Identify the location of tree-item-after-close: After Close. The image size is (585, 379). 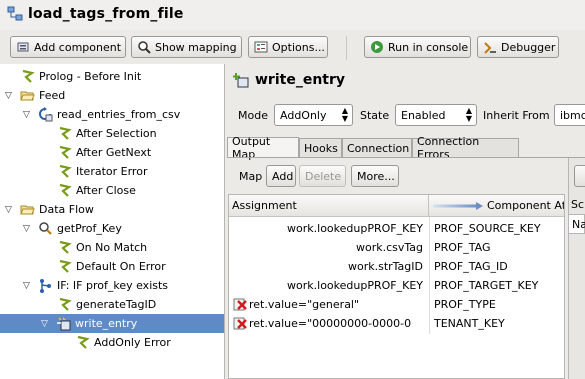
(96, 190).